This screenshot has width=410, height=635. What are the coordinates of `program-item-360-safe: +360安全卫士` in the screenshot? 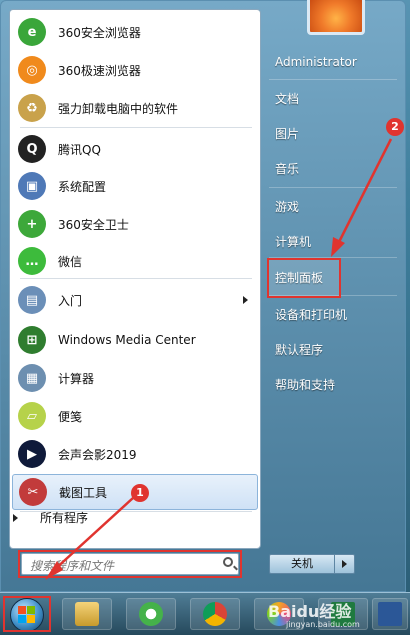 It's located at (135, 224).